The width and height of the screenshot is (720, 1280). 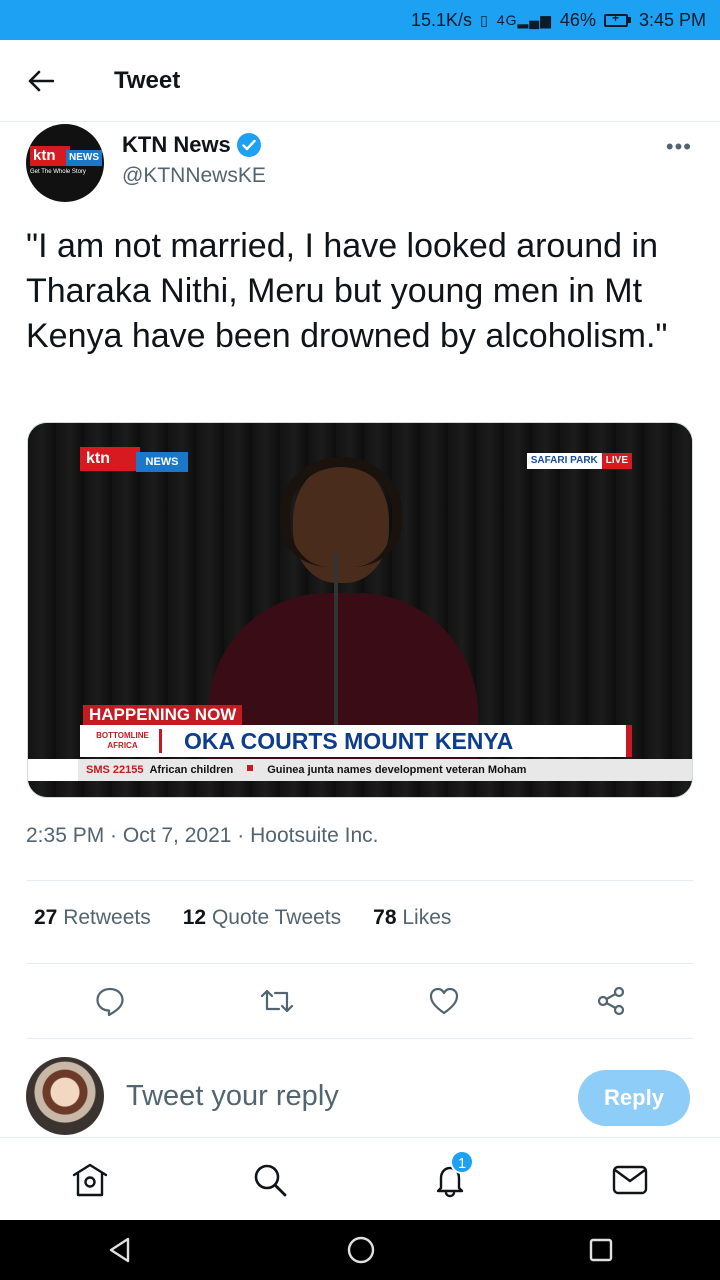 I want to click on back-button, so click(x=41, y=81).